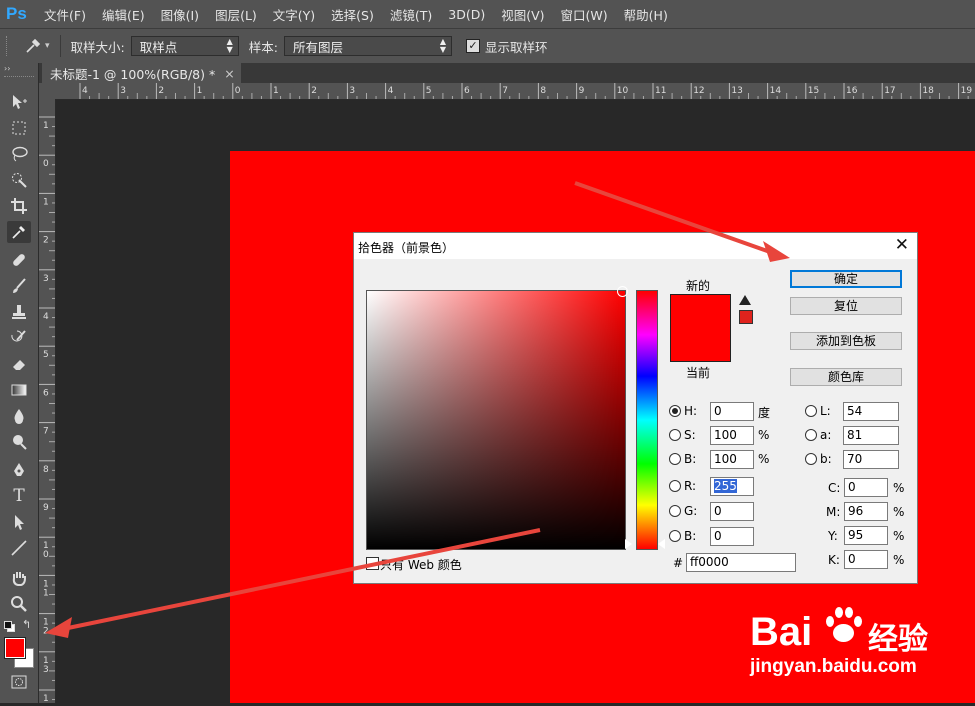 This screenshot has width=975, height=706. Describe the element at coordinates (646, 14) in the screenshot. I see `menu-help: 帮助(H)` at that location.